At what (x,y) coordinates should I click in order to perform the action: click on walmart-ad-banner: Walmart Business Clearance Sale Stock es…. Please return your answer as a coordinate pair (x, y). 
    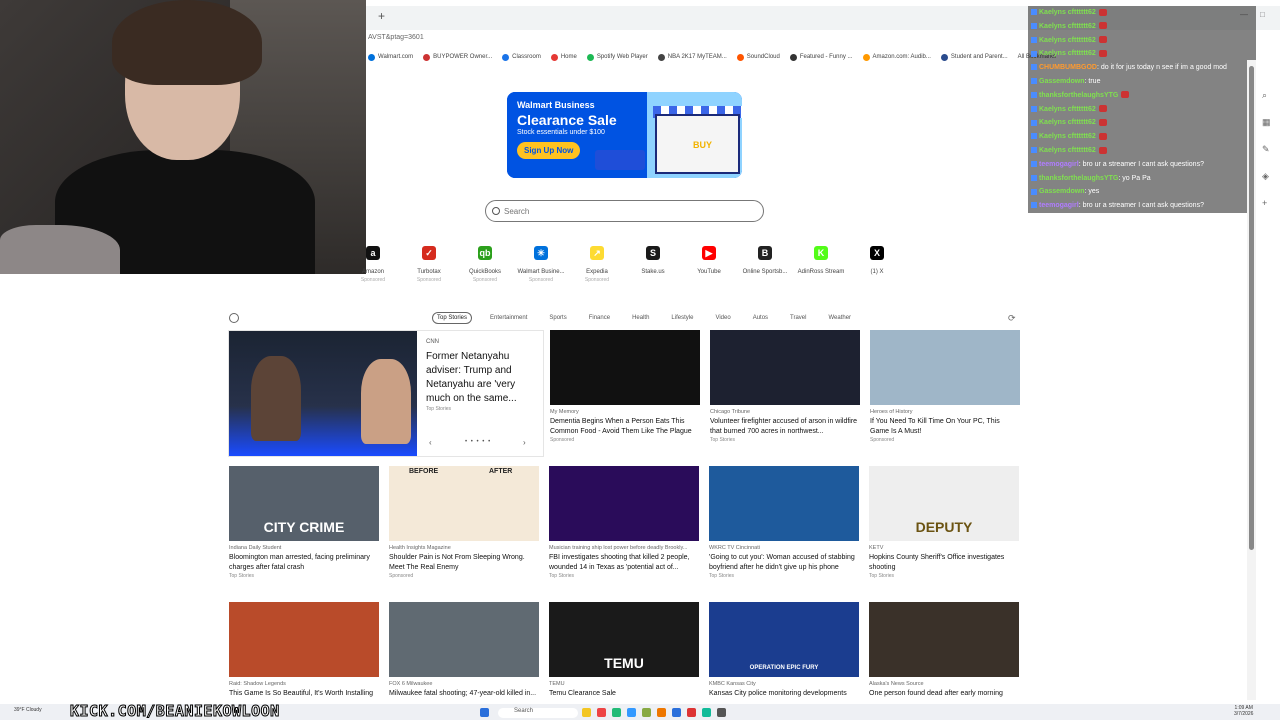
    Looking at the image, I should click on (624, 135).